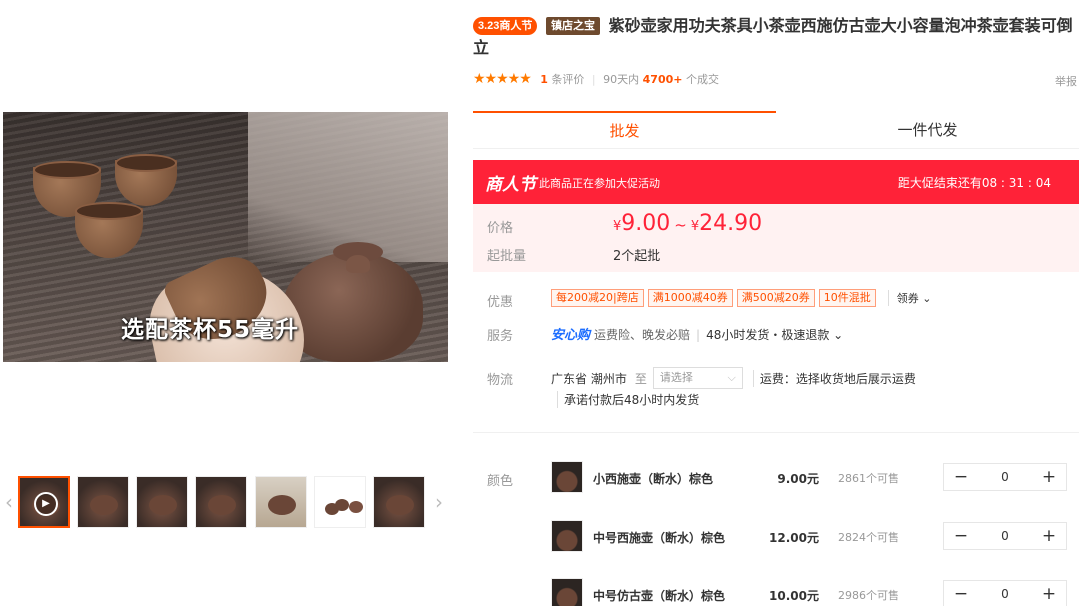 This screenshot has height=606, width=1080. Describe the element at coordinates (567, 79) in the screenshot. I see `review-suffix: 条评价` at that location.